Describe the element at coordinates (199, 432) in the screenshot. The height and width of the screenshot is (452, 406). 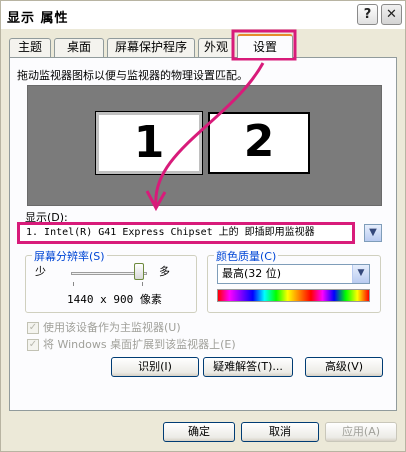
I see `ok-button: 确定` at that location.